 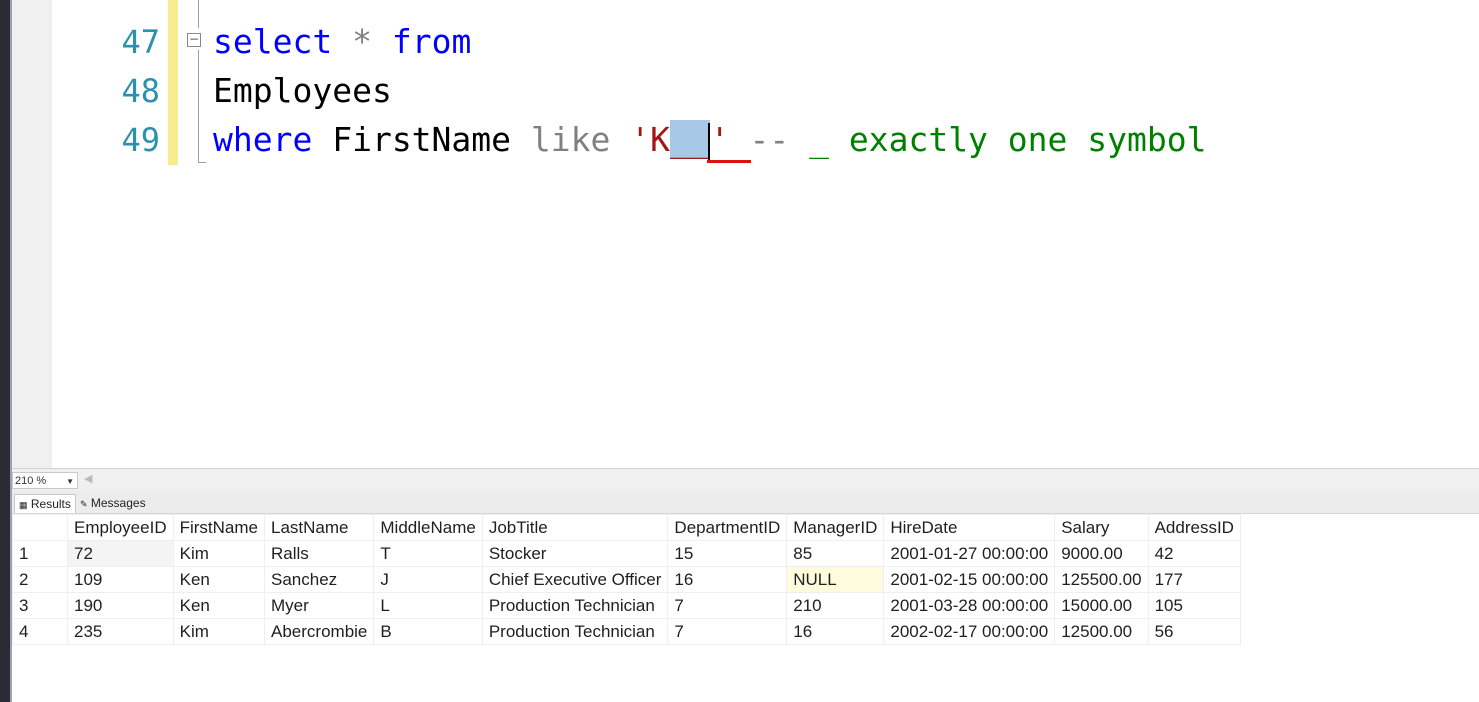 I want to click on table-cell: 125500.00, so click(x=1101, y=579).